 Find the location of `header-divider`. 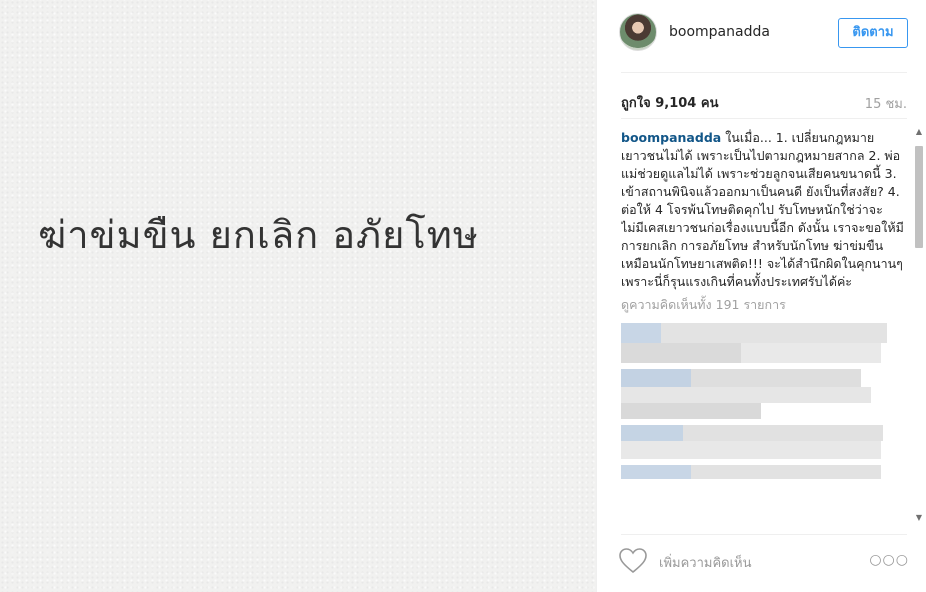

header-divider is located at coordinates (764, 72).